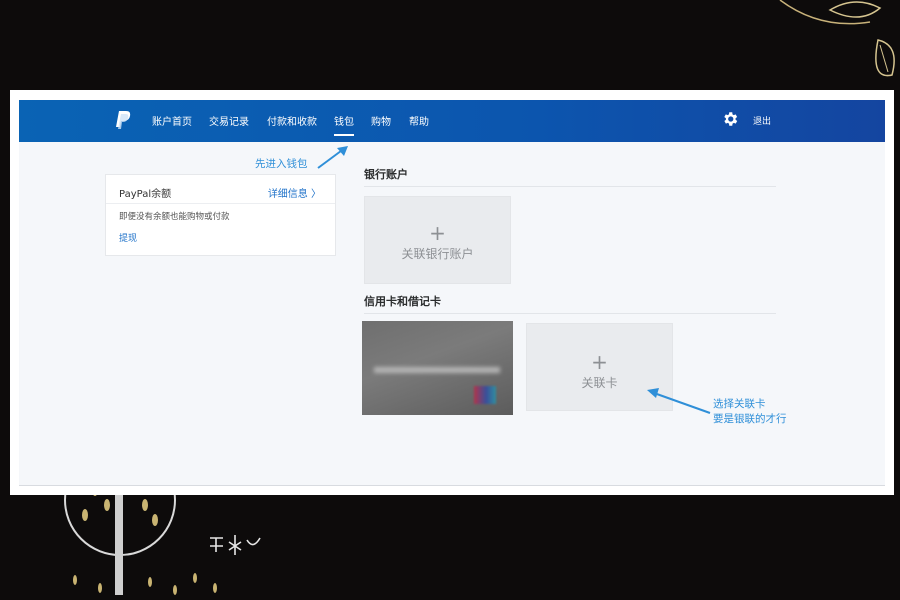 The image size is (900, 600). What do you see at coordinates (570, 313) in the screenshot?
I see `cards-section-rule` at bounding box center [570, 313].